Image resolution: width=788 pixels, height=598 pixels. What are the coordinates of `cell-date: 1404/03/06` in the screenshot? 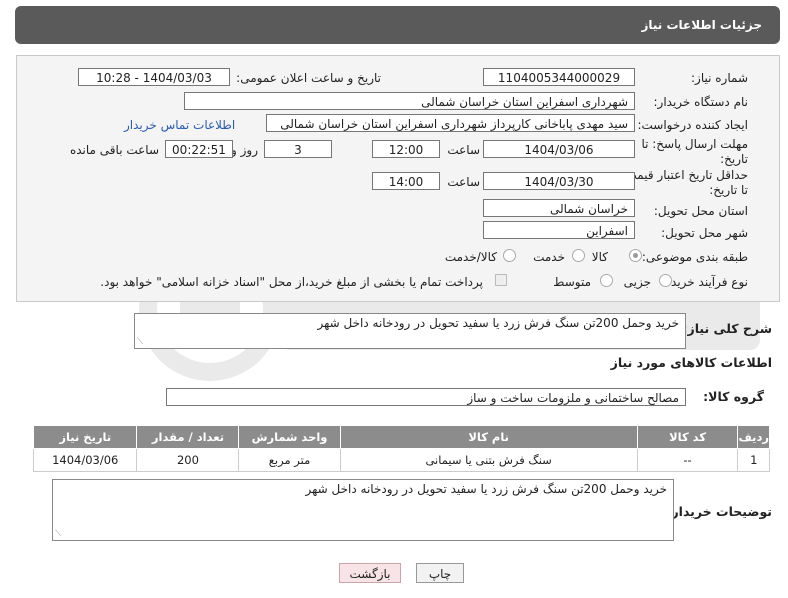 It's located at (85, 460).